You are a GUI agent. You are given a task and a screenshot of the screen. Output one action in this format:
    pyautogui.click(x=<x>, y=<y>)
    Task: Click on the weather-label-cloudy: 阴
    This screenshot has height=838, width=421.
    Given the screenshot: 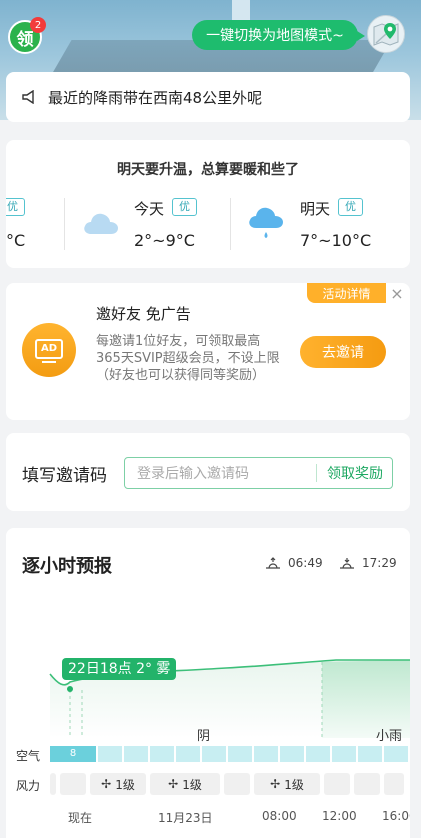 What is the action you would take?
    pyautogui.click(x=204, y=736)
    